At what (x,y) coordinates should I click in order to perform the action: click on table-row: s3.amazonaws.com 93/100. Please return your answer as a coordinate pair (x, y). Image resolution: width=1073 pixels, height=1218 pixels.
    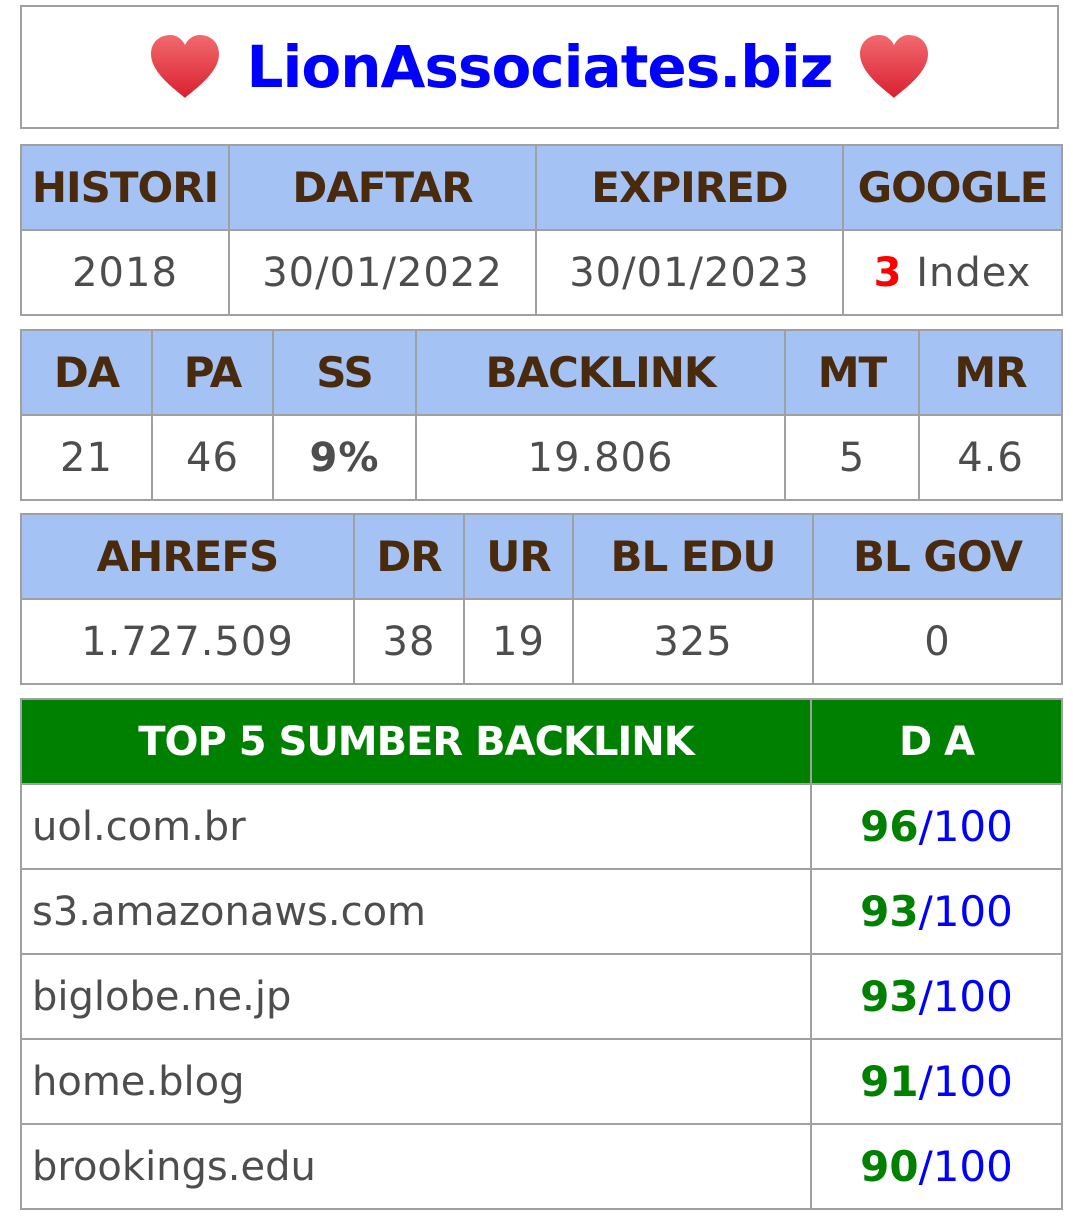
    Looking at the image, I should click on (541, 911).